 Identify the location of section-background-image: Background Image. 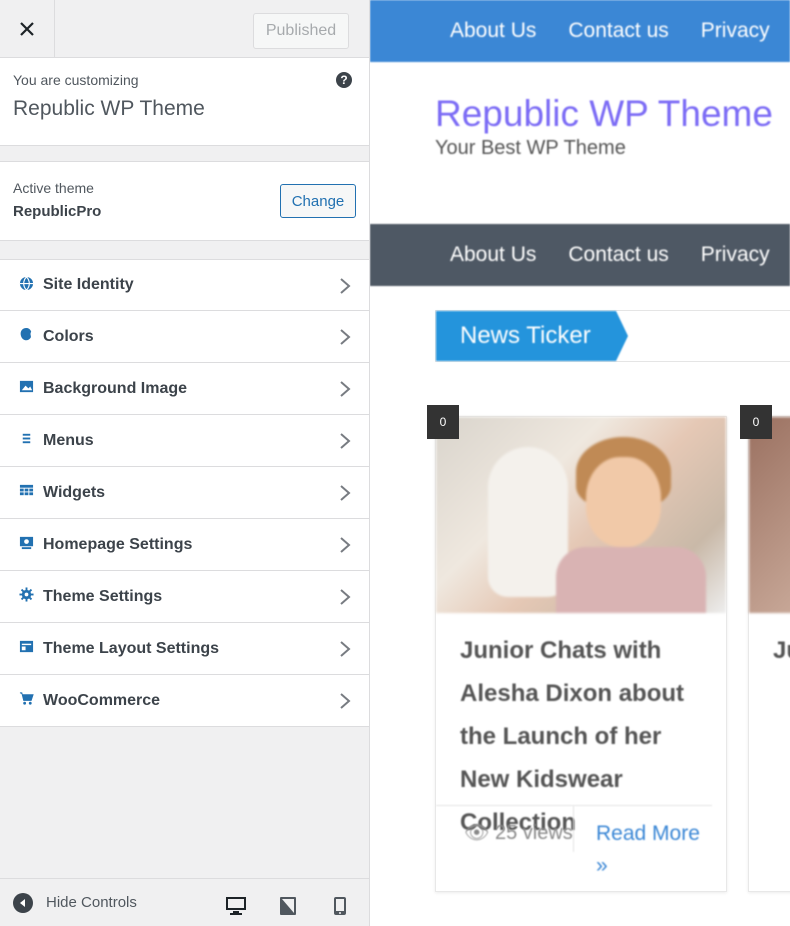
(184, 389).